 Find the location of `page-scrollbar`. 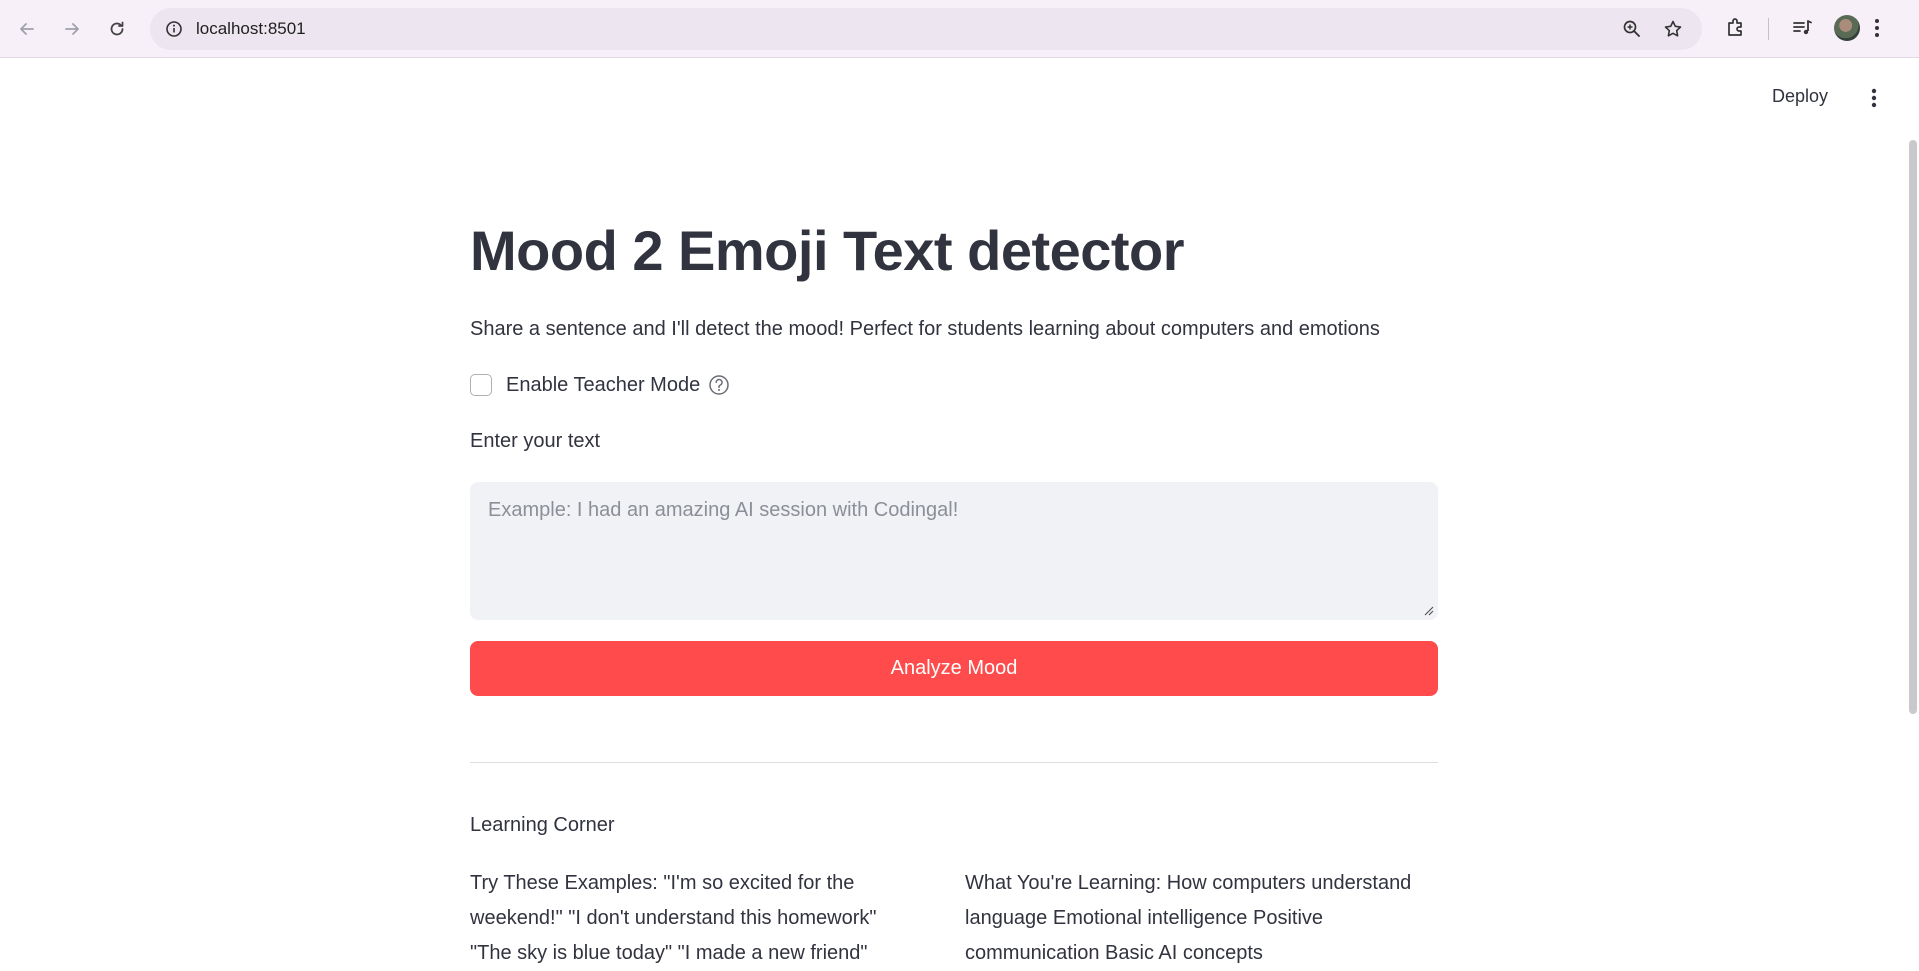

page-scrollbar is located at coordinates (1913, 427).